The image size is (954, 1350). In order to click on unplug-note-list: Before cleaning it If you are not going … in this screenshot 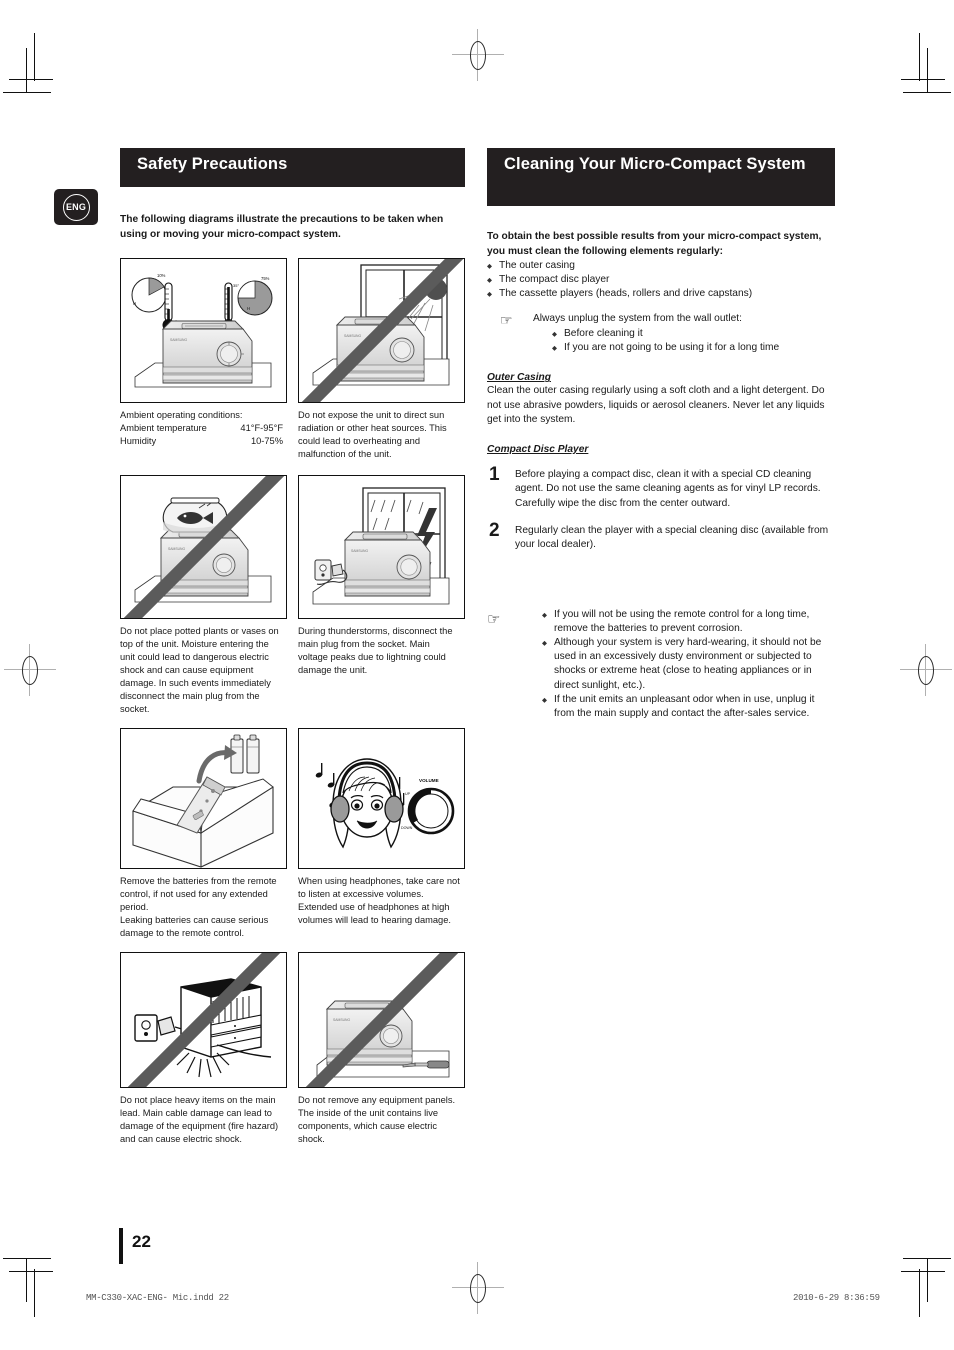, I will do `click(693, 341)`.